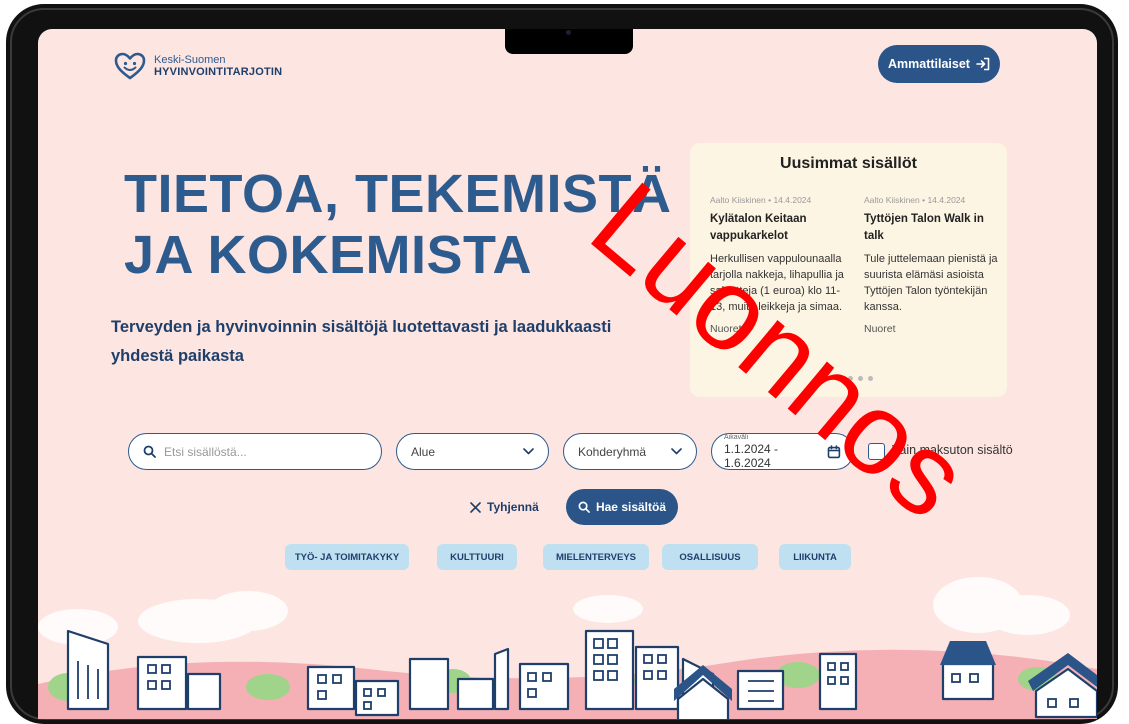  Describe the element at coordinates (347, 557) in the screenshot. I see `category-chip-work: TYÖ- JA TOIMITAKYKY` at that location.